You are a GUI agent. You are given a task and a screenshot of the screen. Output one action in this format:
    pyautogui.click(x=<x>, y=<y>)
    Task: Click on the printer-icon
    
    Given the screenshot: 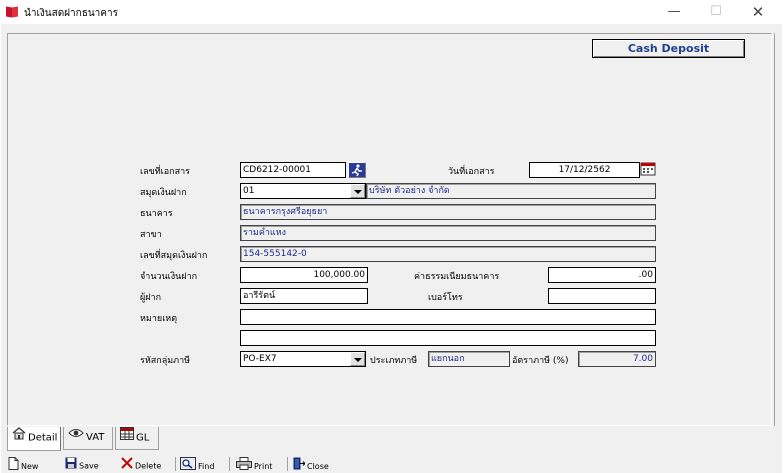 What is the action you would take?
    pyautogui.click(x=244, y=465)
    